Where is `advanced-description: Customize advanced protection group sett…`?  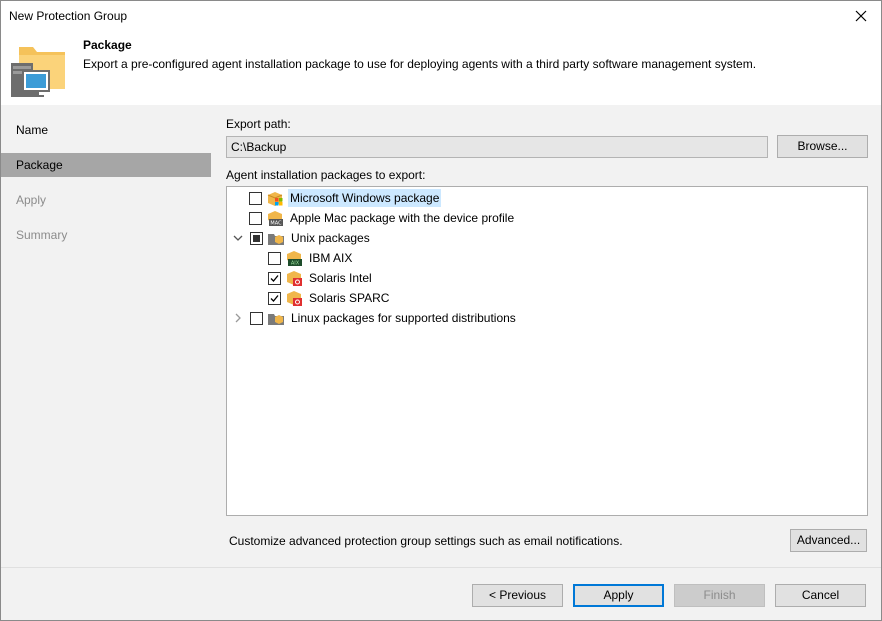
advanced-description: Customize advanced protection group sett… is located at coordinates (426, 541).